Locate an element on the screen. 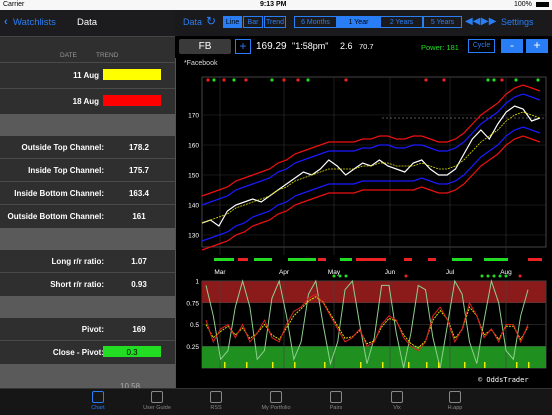 This screenshot has height=415, width=552. range-1-year: 1 Year is located at coordinates (358, 22).